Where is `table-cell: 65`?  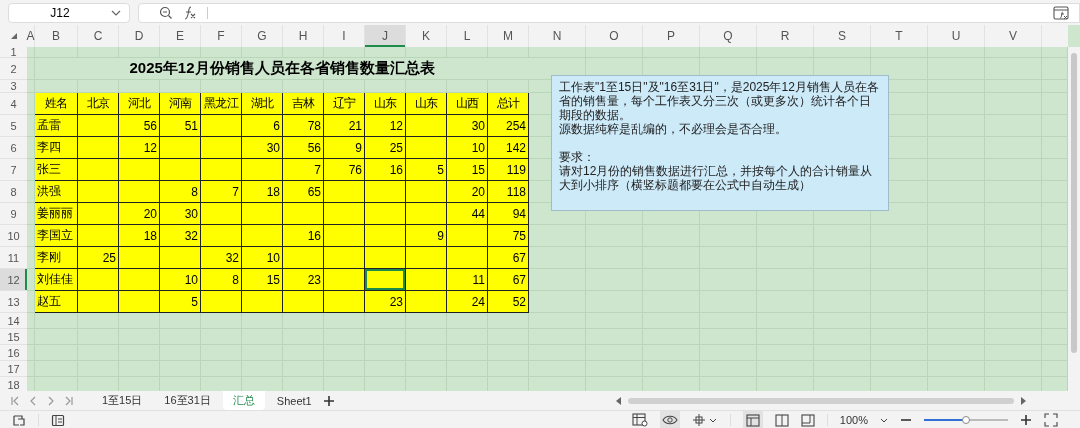
table-cell: 65 is located at coordinates (303, 192).